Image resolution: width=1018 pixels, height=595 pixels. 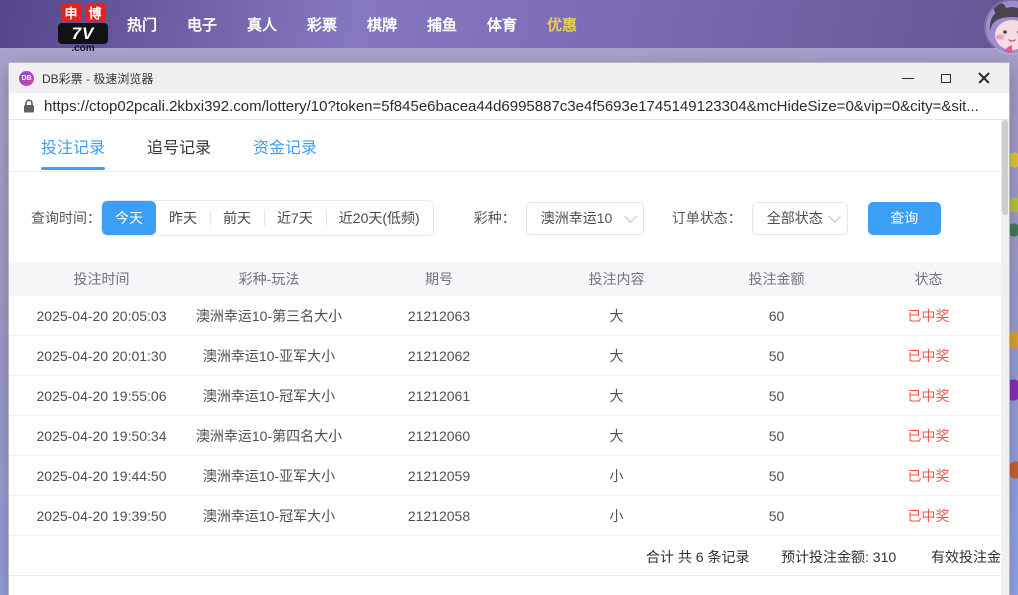 What do you see at coordinates (509, 146) in the screenshot?
I see `tab-bar: 投注记录 追号记录 资金记录` at bounding box center [509, 146].